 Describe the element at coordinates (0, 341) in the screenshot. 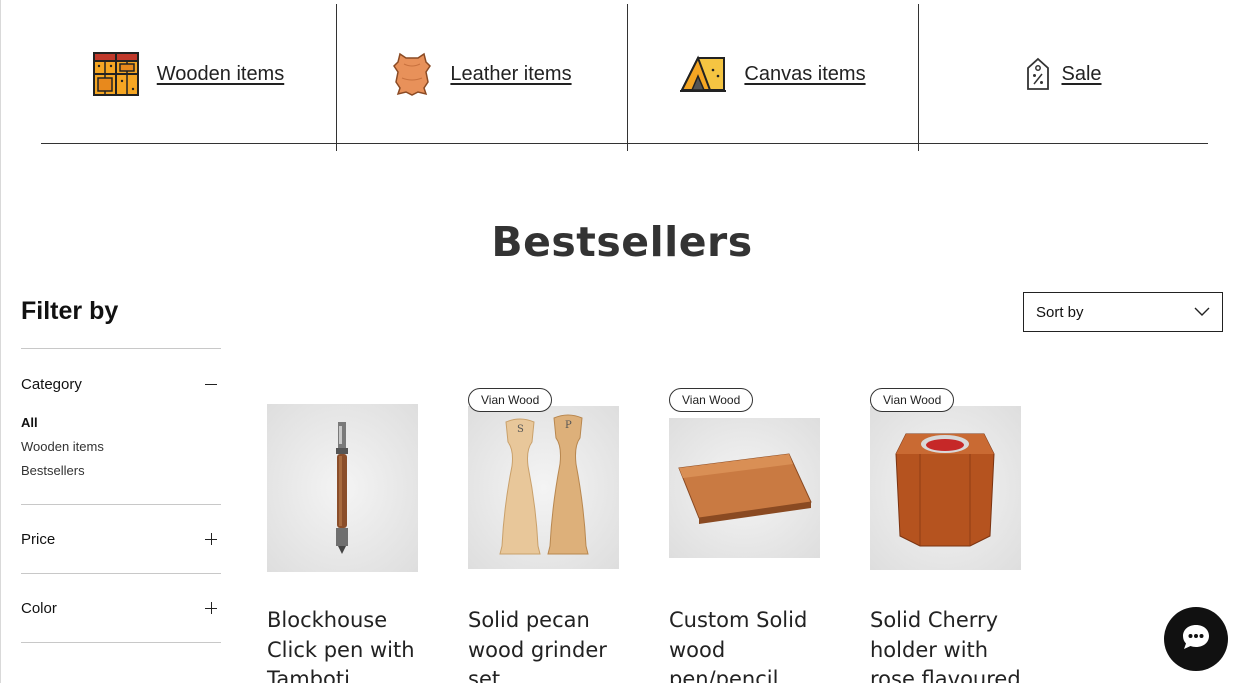

I see `page-left-border` at that location.